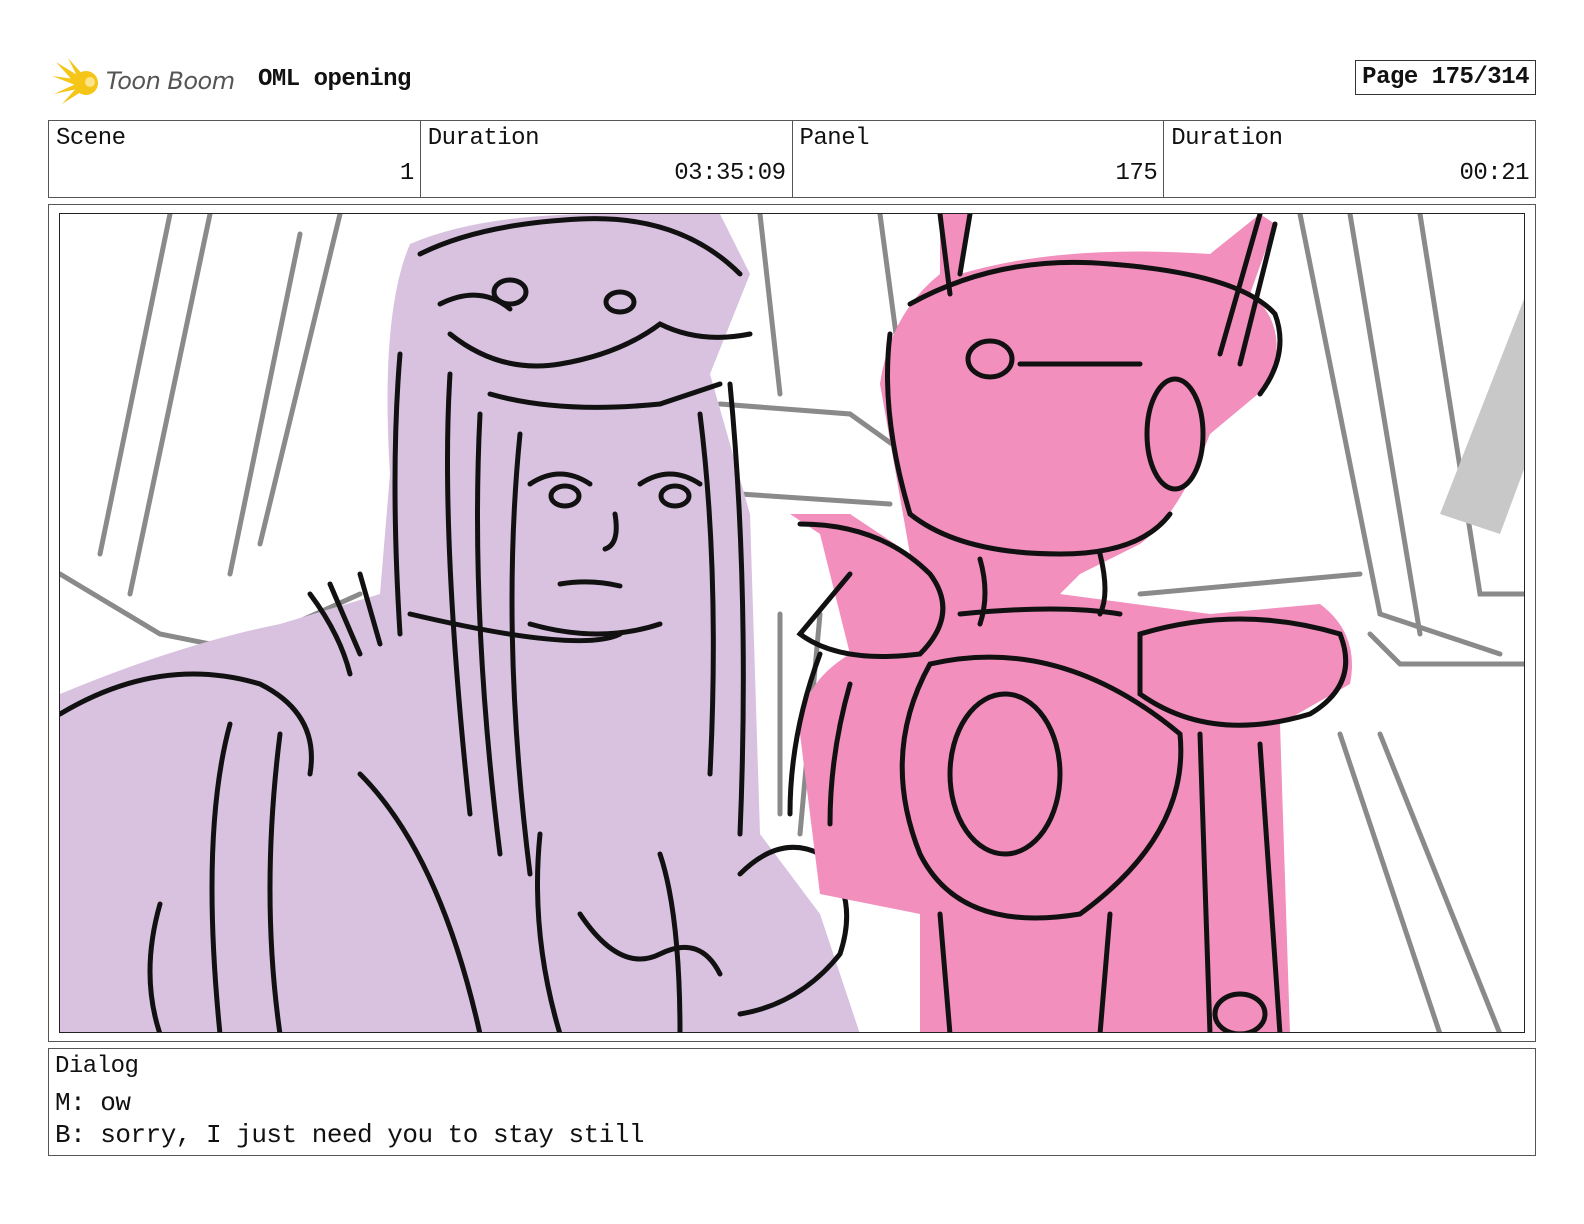 This screenshot has width=1584, height=1224. What do you see at coordinates (91, 138) in the screenshot?
I see `scene-label: Scene` at bounding box center [91, 138].